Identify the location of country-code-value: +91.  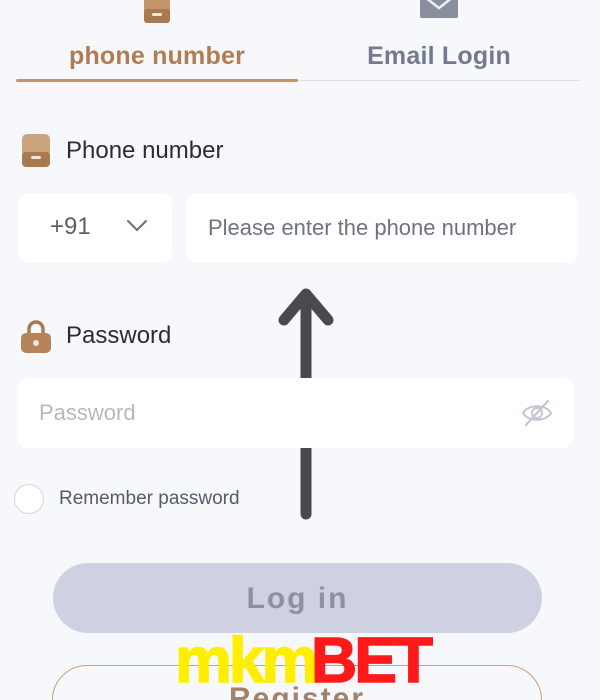
(70, 226).